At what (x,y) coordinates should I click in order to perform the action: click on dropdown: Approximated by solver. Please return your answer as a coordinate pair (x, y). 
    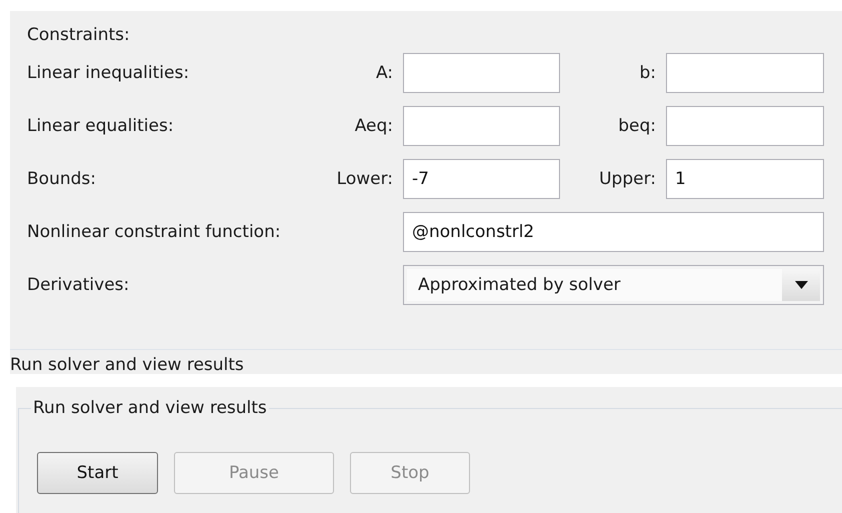
    Looking at the image, I should click on (613, 285).